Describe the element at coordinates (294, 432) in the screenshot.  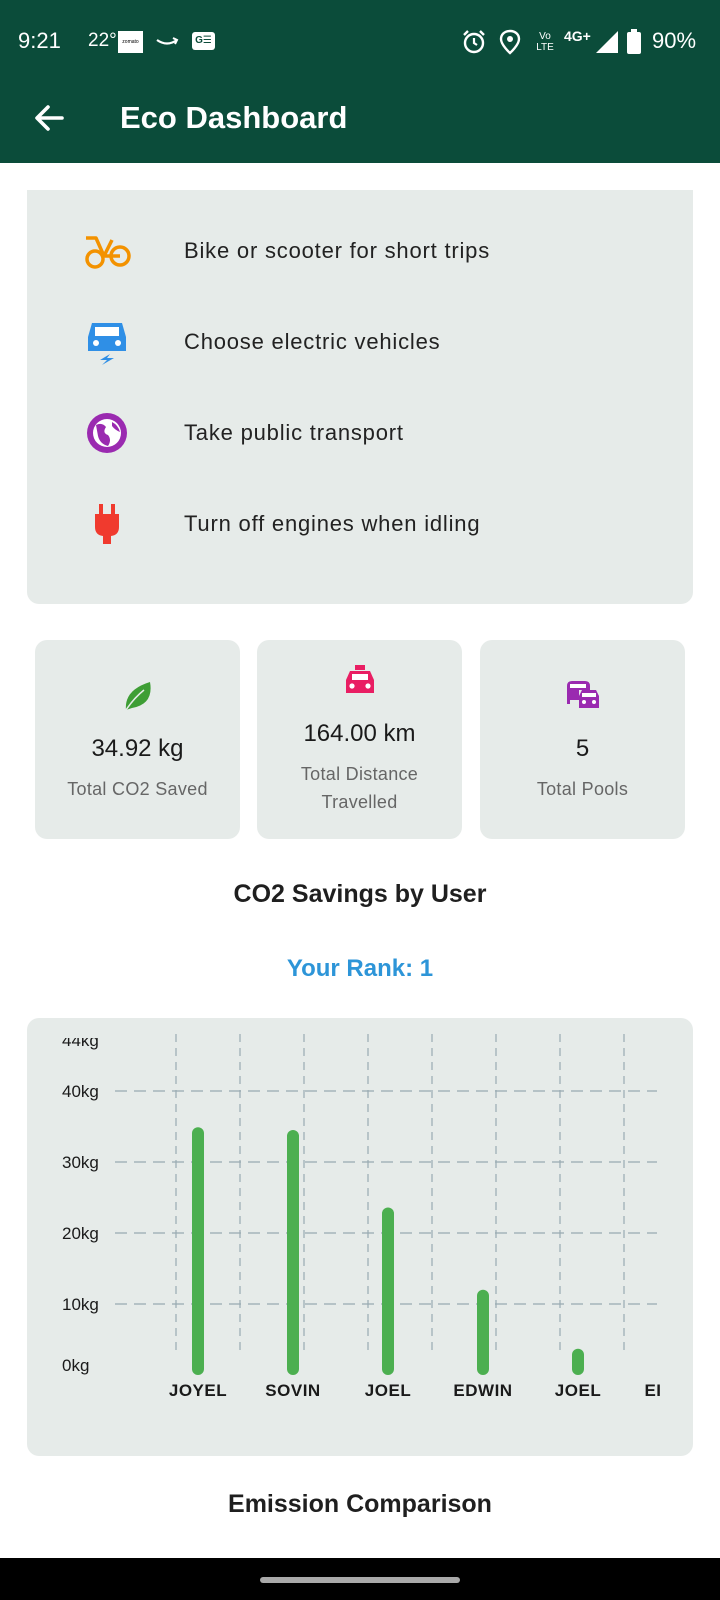
I see `tip-label: Take public transport` at that location.